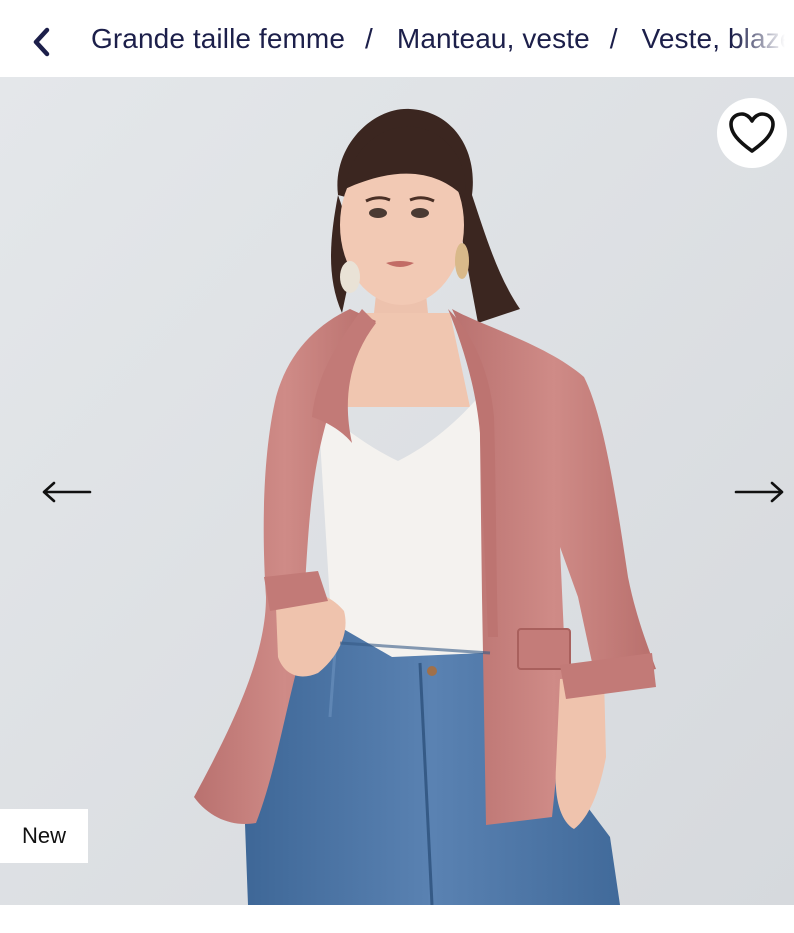  Describe the element at coordinates (44, 836) in the screenshot. I see `new-badge: New` at that location.